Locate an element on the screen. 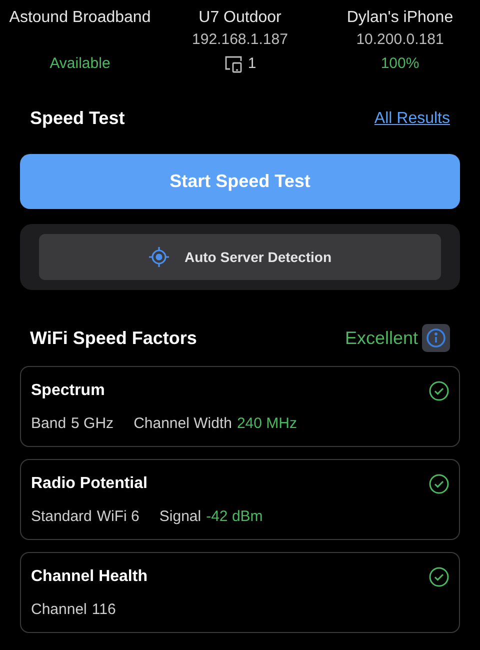  stat-label: Band is located at coordinates (48, 424).